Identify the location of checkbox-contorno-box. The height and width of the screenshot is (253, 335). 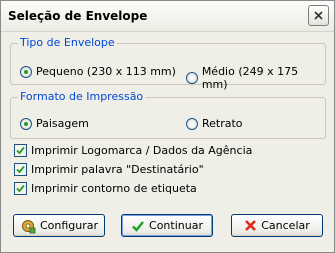
(20, 188).